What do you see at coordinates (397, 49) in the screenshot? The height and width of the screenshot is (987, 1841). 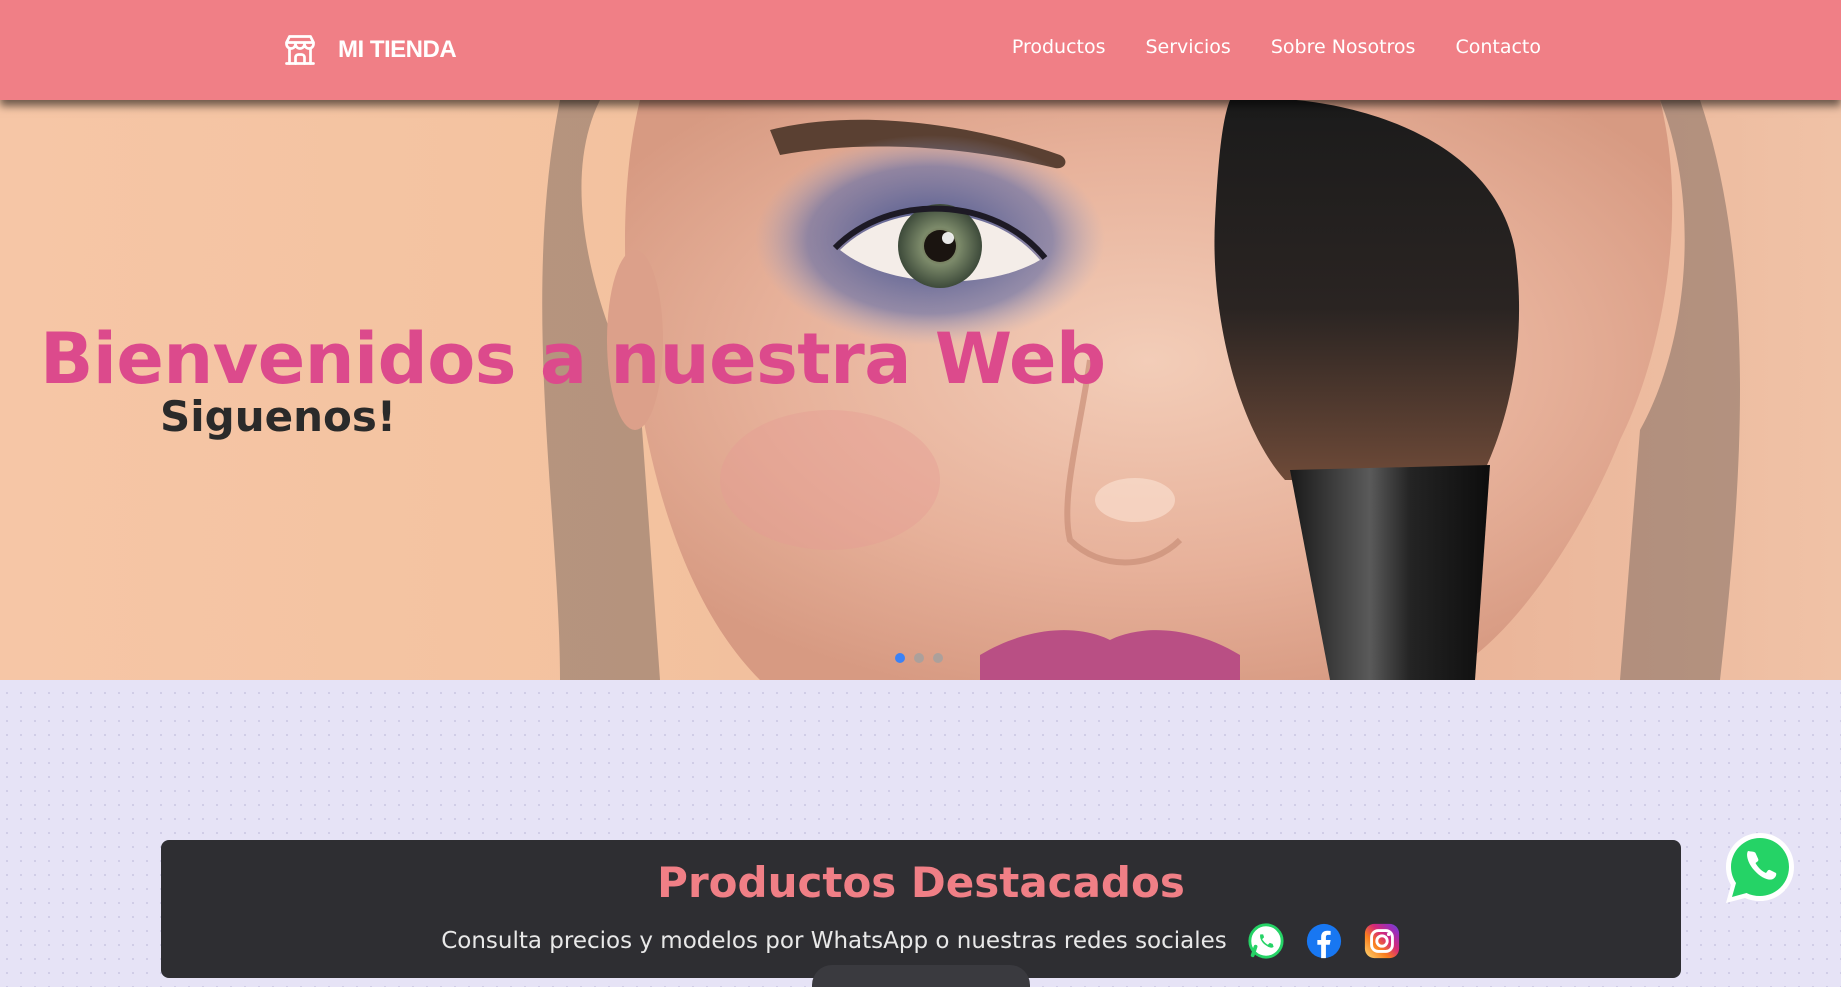 I see `brand-name: MI TIENDA` at bounding box center [397, 49].